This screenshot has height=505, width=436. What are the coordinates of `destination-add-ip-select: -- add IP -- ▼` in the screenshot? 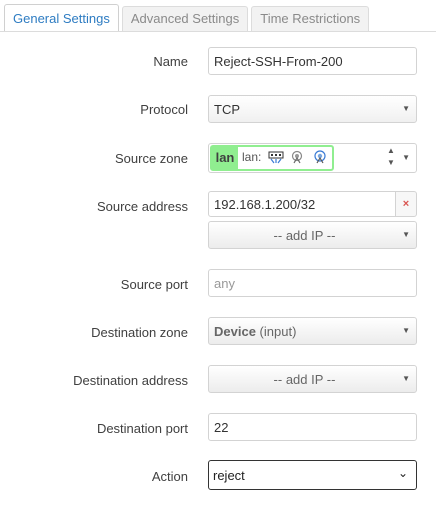 It's located at (312, 379).